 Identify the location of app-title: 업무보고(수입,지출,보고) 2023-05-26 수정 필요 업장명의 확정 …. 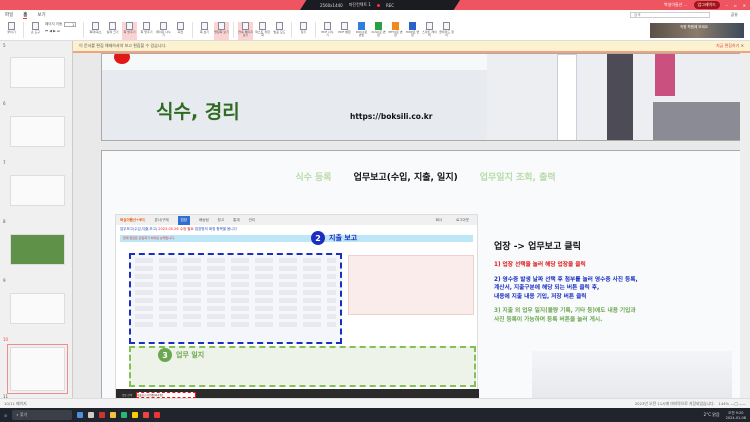
(296, 229).